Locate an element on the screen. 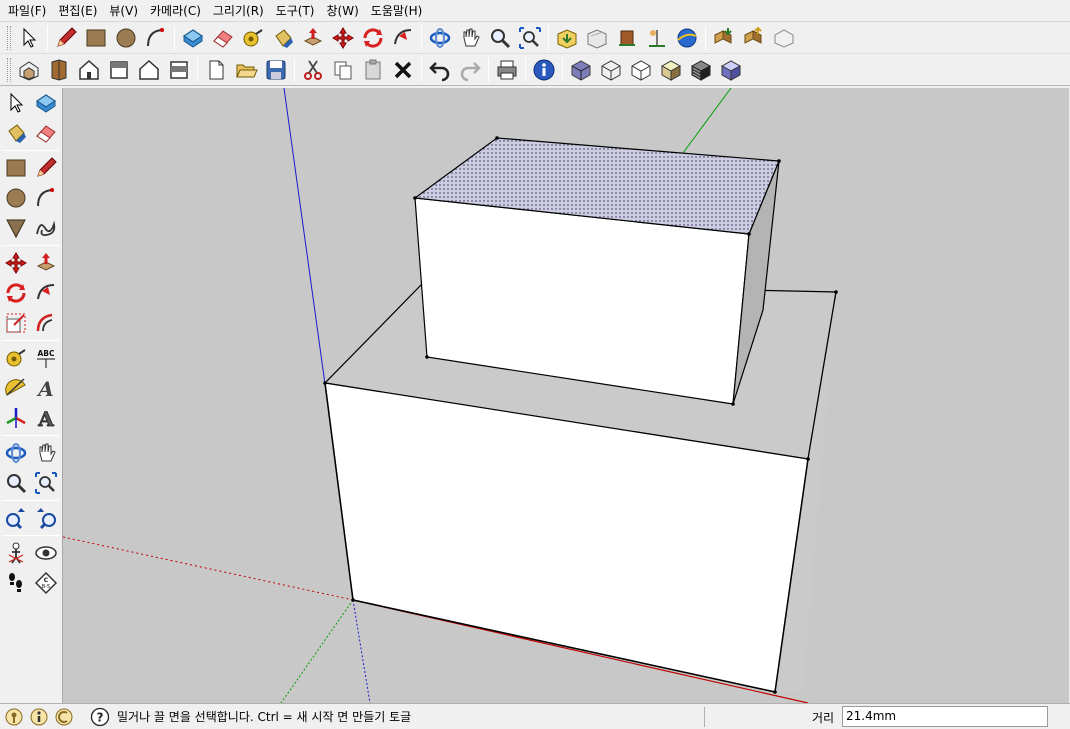 The width and height of the screenshot is (1070, 729). redo-icon is located at coordinates (470, 70).